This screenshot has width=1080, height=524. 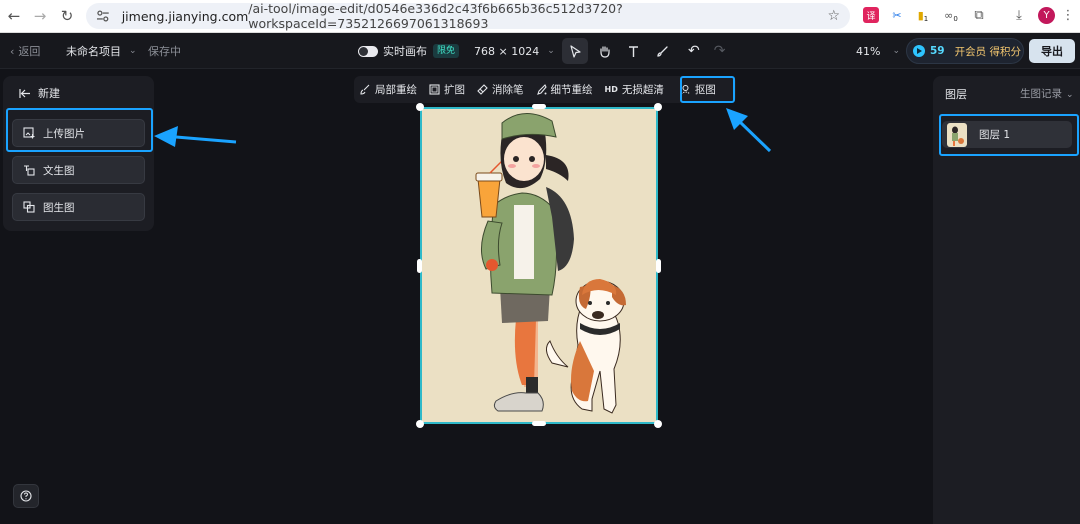 I want to click on select-tool-button, so click(x=575, y=51).